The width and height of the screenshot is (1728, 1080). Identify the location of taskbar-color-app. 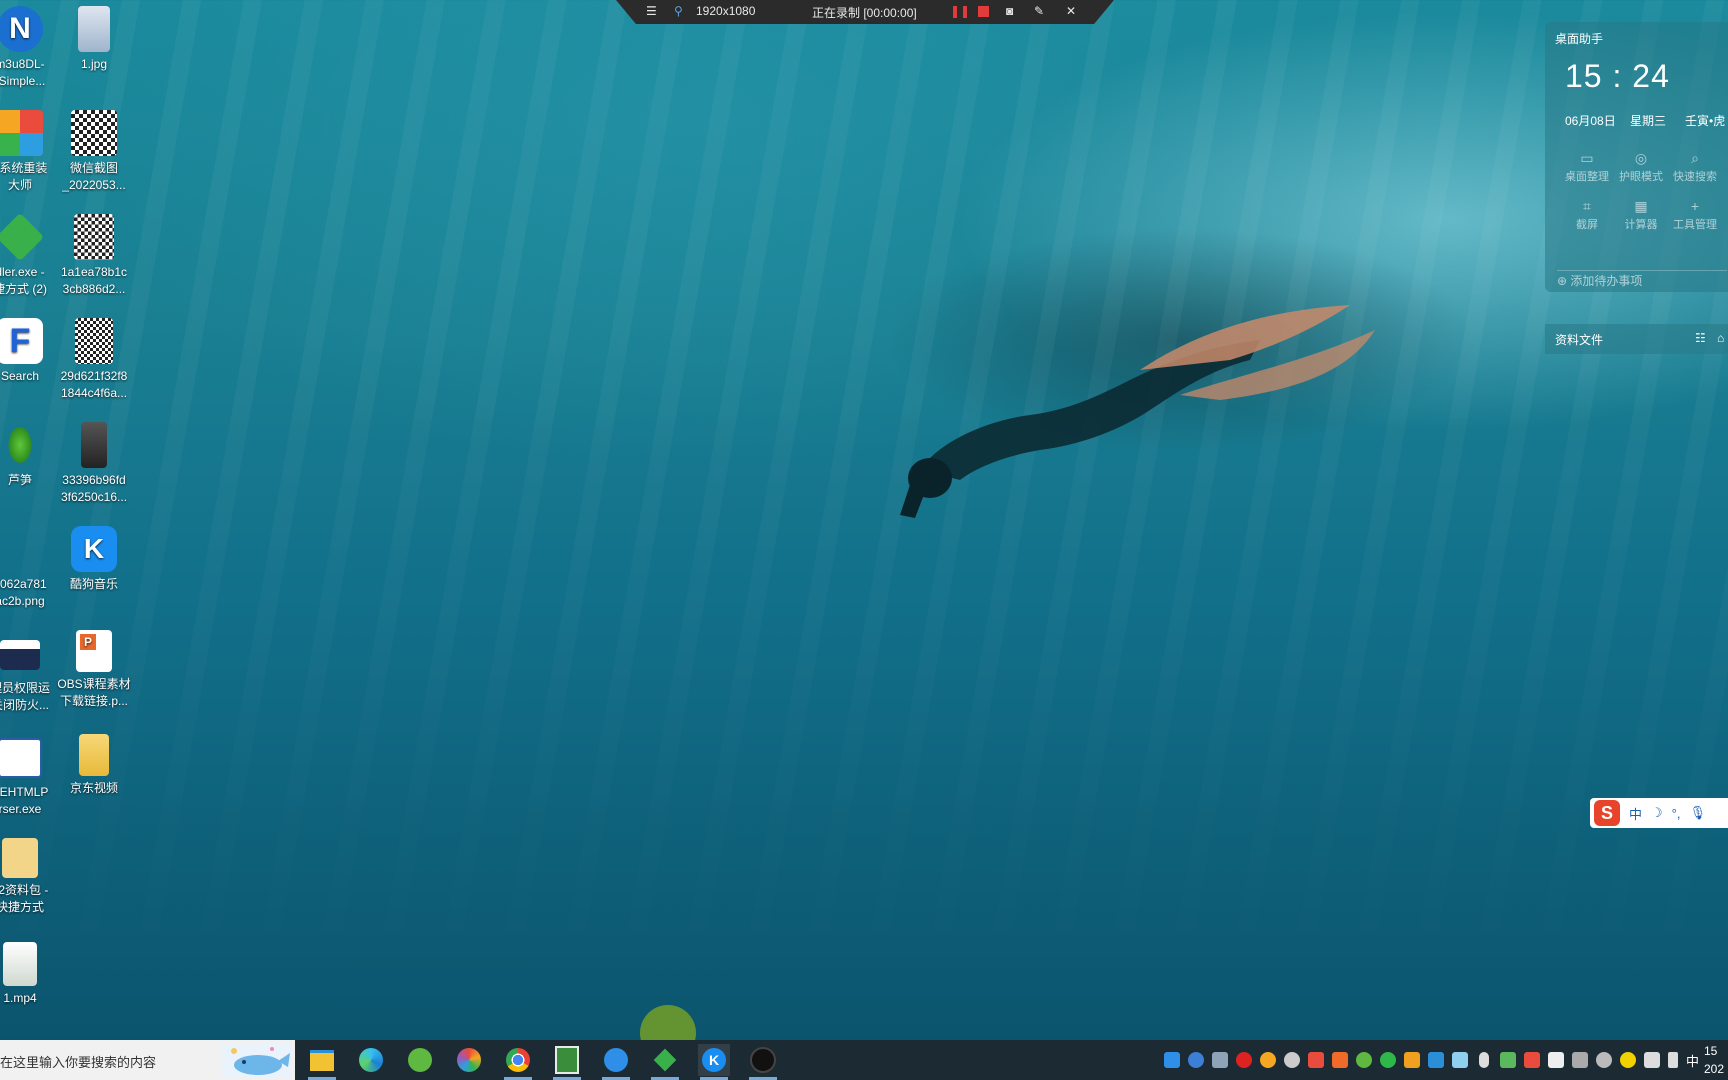
(469, 1060).